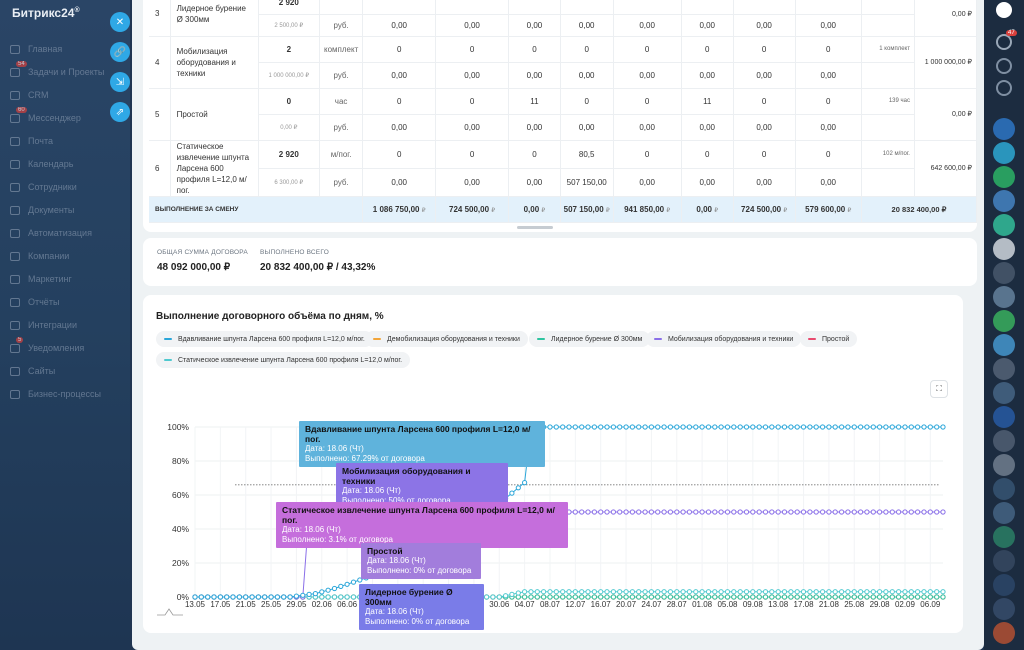 The width and height of the screenshot is (1024, 650). What do you see at coordinates (46, 13) in the screenshot?
I see `app-logo: Битрикс24®` at bounding box center [46, 13].